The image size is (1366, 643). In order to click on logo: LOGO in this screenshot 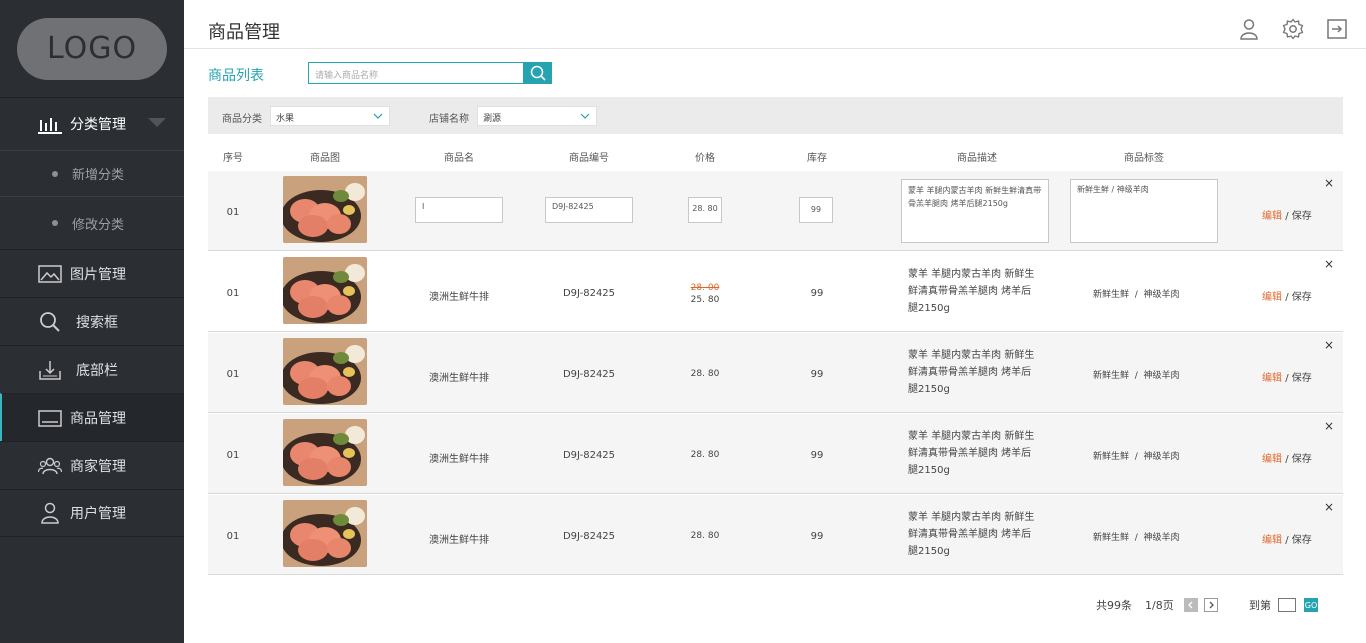, I will do `click(92, 48)`.